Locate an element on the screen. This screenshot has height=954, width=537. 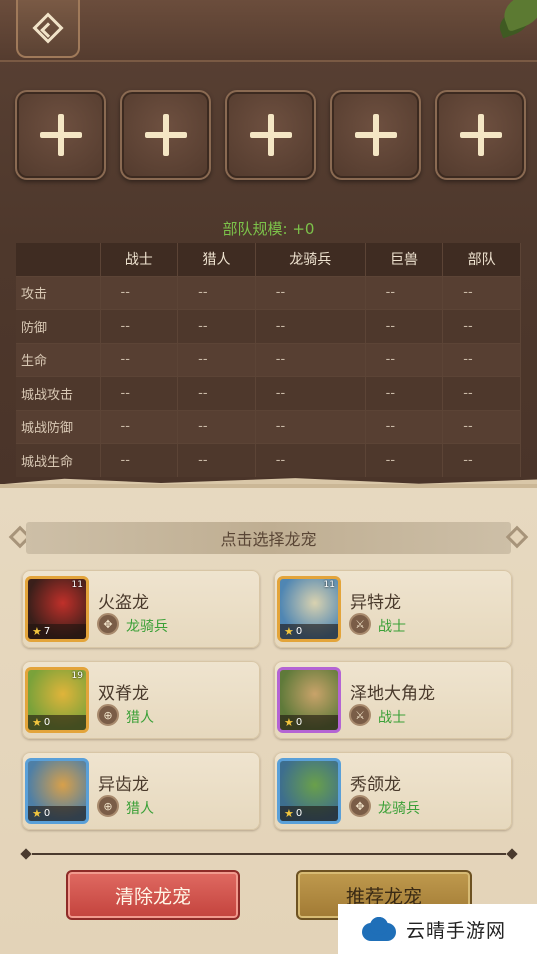
pet-portrait: 11 ★ 0 is located at coordinates (309, 609).